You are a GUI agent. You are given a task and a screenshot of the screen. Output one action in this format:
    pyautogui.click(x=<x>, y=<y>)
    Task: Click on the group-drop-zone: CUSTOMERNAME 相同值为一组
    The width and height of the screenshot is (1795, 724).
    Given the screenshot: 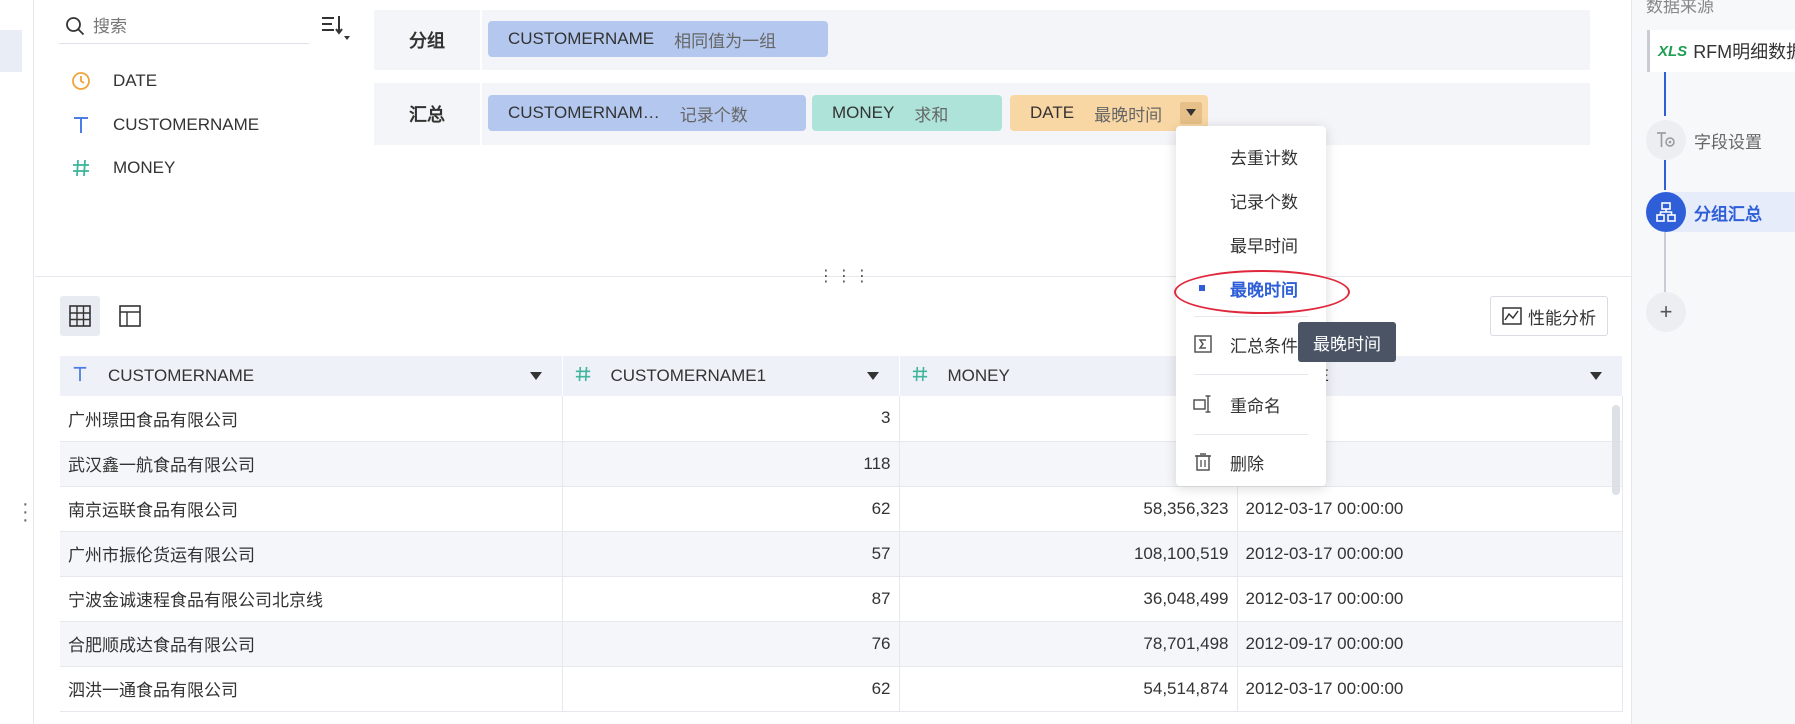 What is the action you would take?
    pyautogui.click(x=1036, y=40)
    